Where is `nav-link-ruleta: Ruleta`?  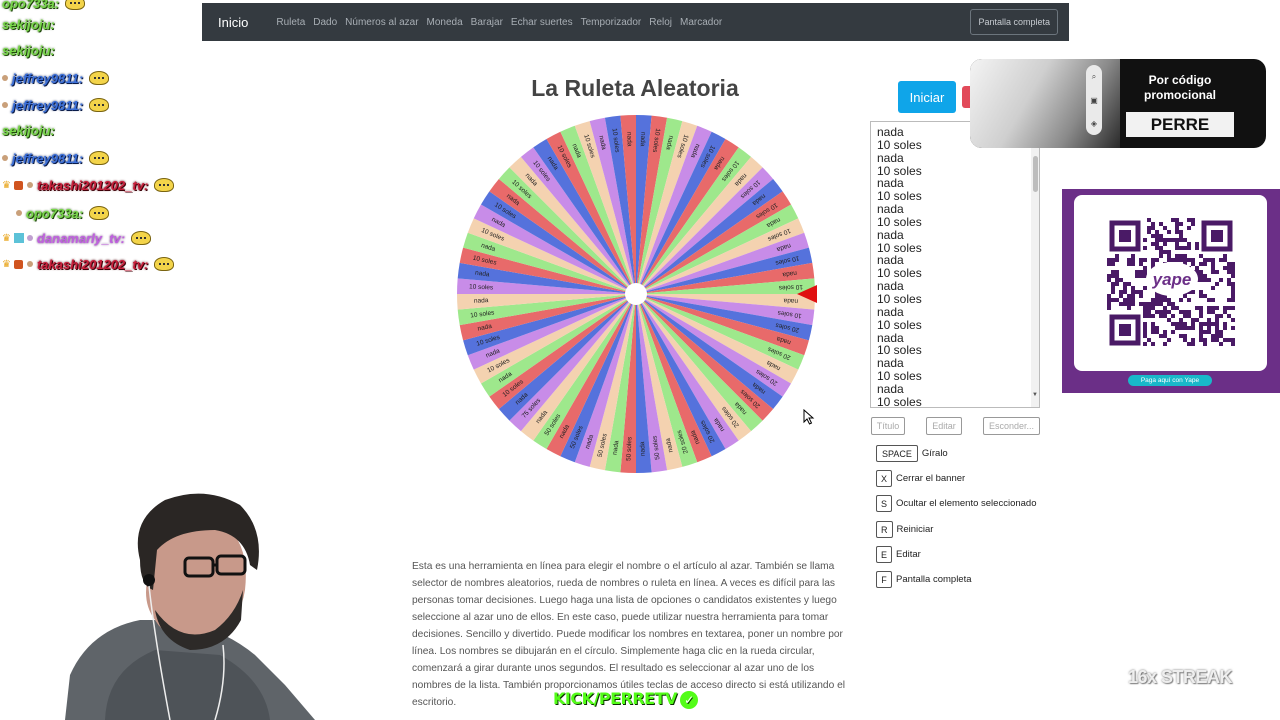 nav-link-ruleta: Ruleta is located at coordinates (290, 22).